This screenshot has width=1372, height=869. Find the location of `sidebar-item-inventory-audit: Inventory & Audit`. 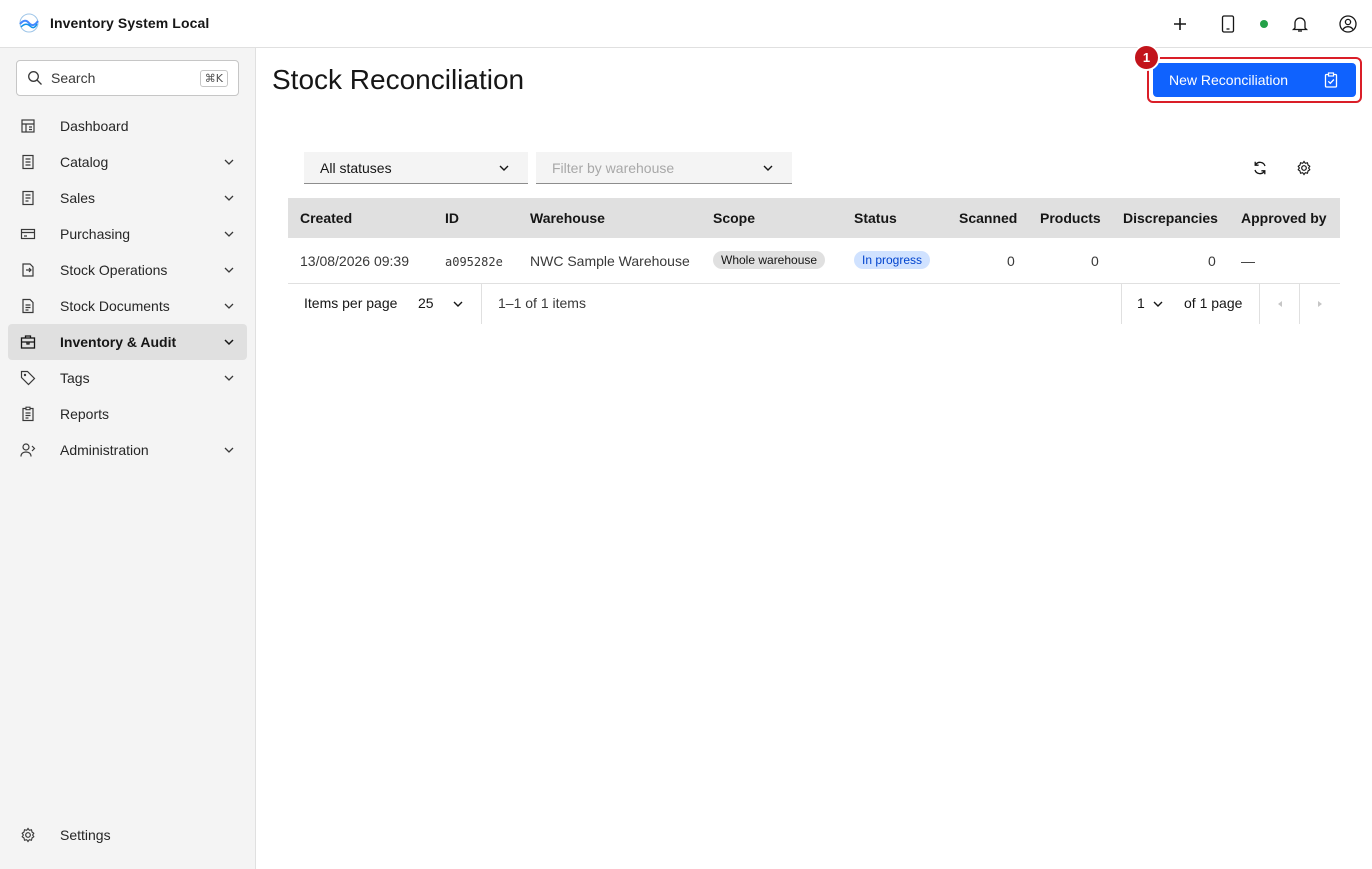

sidebar-item-inventory-audit: Inventory & Audit is located at coordinates (127, 342).